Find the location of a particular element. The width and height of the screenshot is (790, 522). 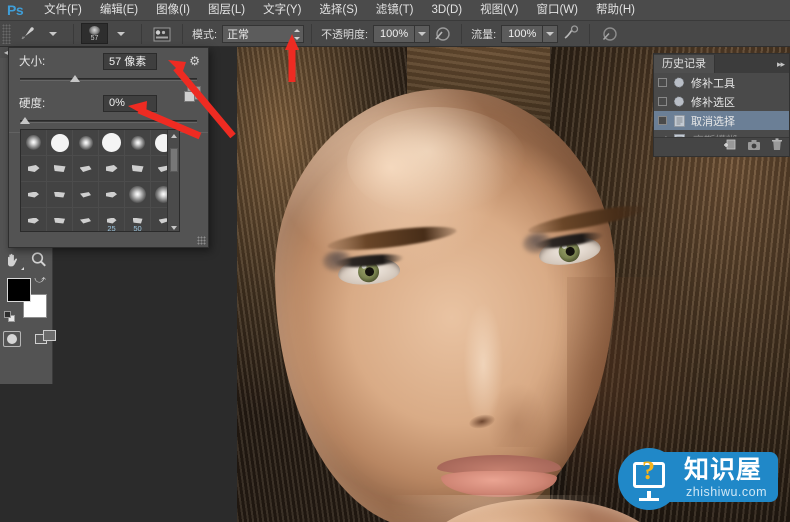

menu-image: 图像(I) is located at coordinates (173, 10).